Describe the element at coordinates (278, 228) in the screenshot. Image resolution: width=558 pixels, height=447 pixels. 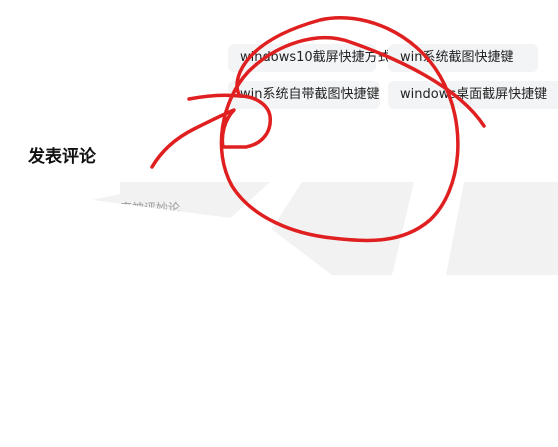
I see `comment-overlay-shape` at that location.